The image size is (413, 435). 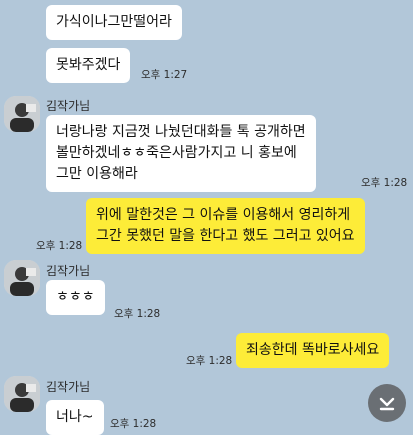 What do you see at coordinates (75, 417) in the screenshot?
I see `message-bubble: 너나~` at bounding box center [75, 417].